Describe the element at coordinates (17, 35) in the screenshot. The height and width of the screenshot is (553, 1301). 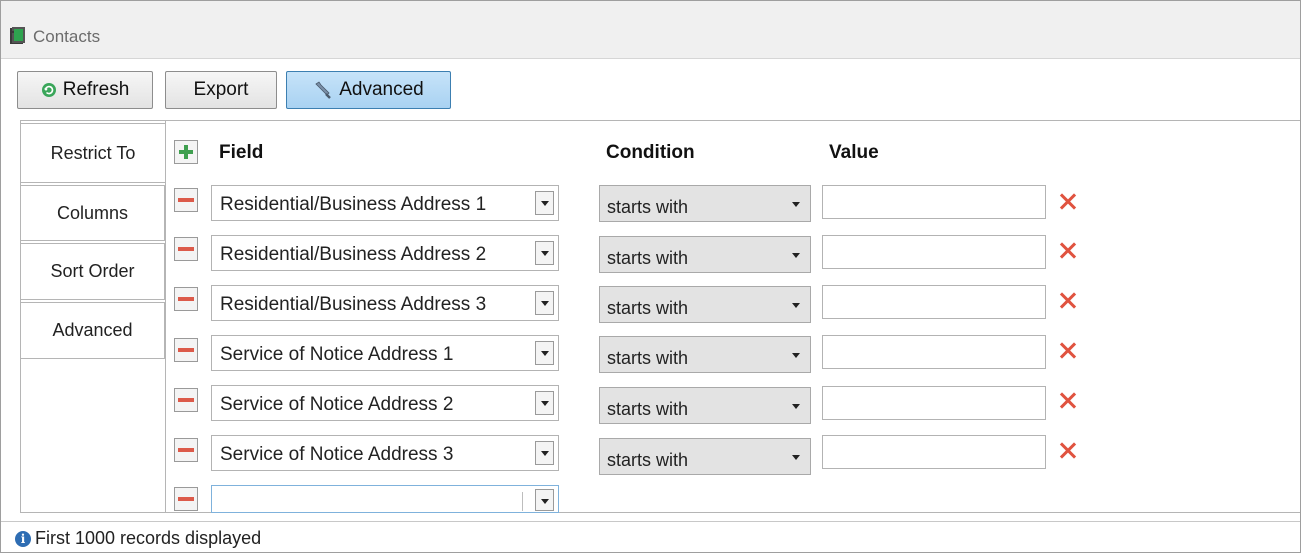
I see `app-icon` at that location.